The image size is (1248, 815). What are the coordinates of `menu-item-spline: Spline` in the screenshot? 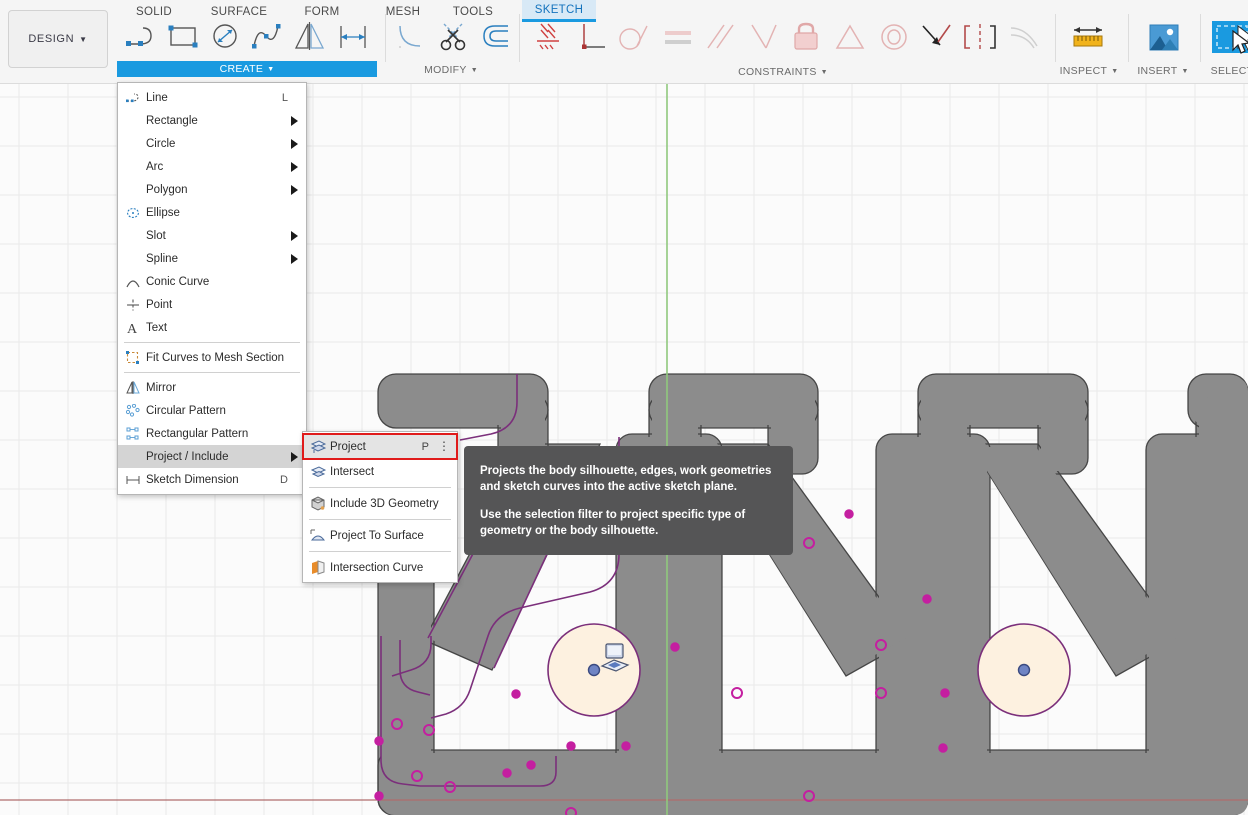 It's located at (212, 258).